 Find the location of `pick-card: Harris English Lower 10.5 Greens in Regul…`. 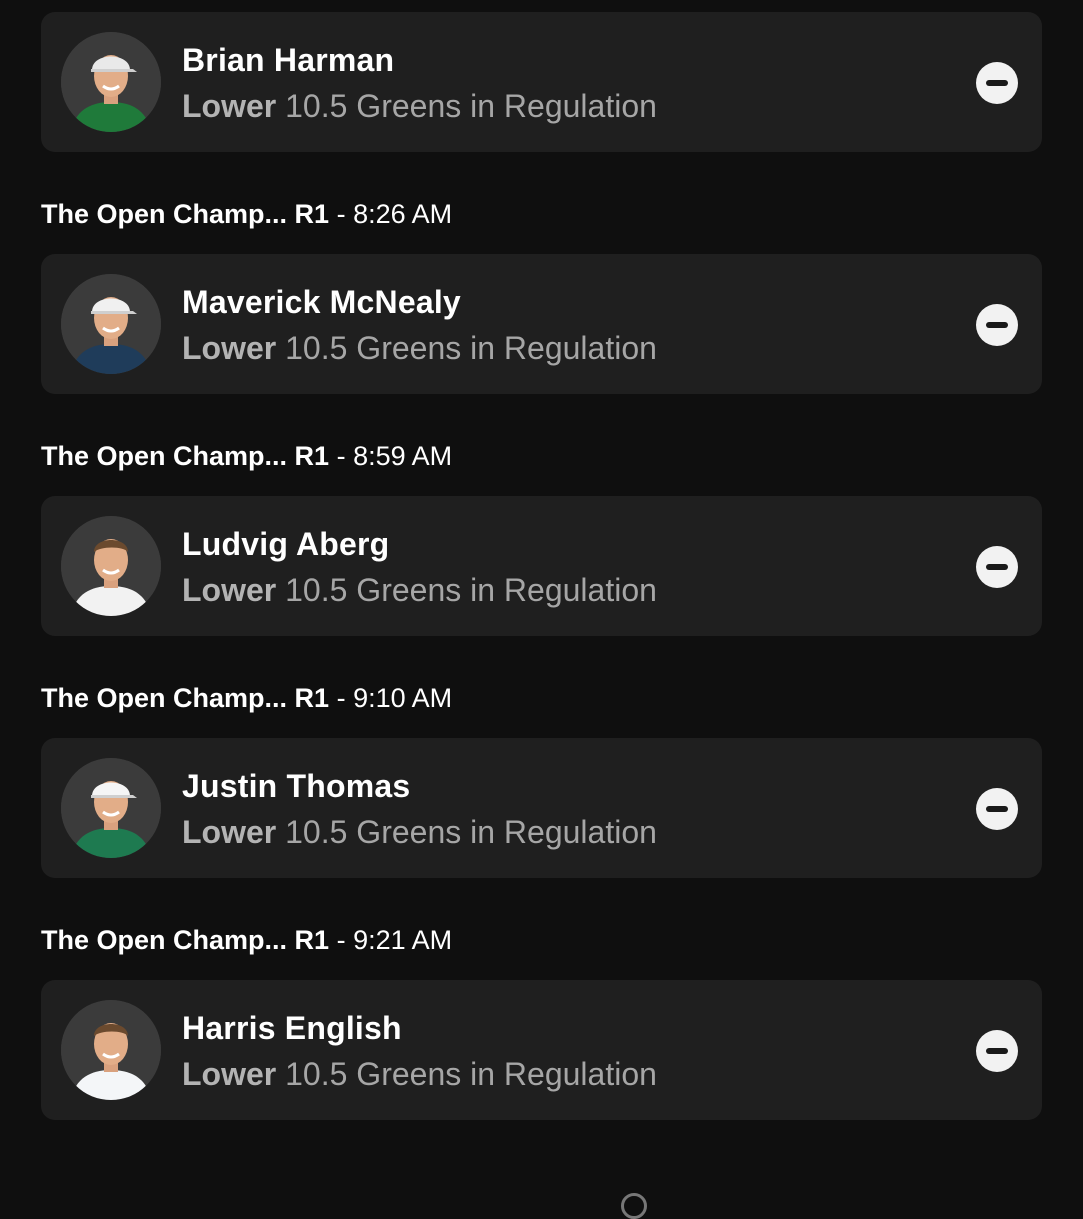

pick-card: Harris English Lower 10.5 Greens in Regul… is located at coordinates (541, 1050).